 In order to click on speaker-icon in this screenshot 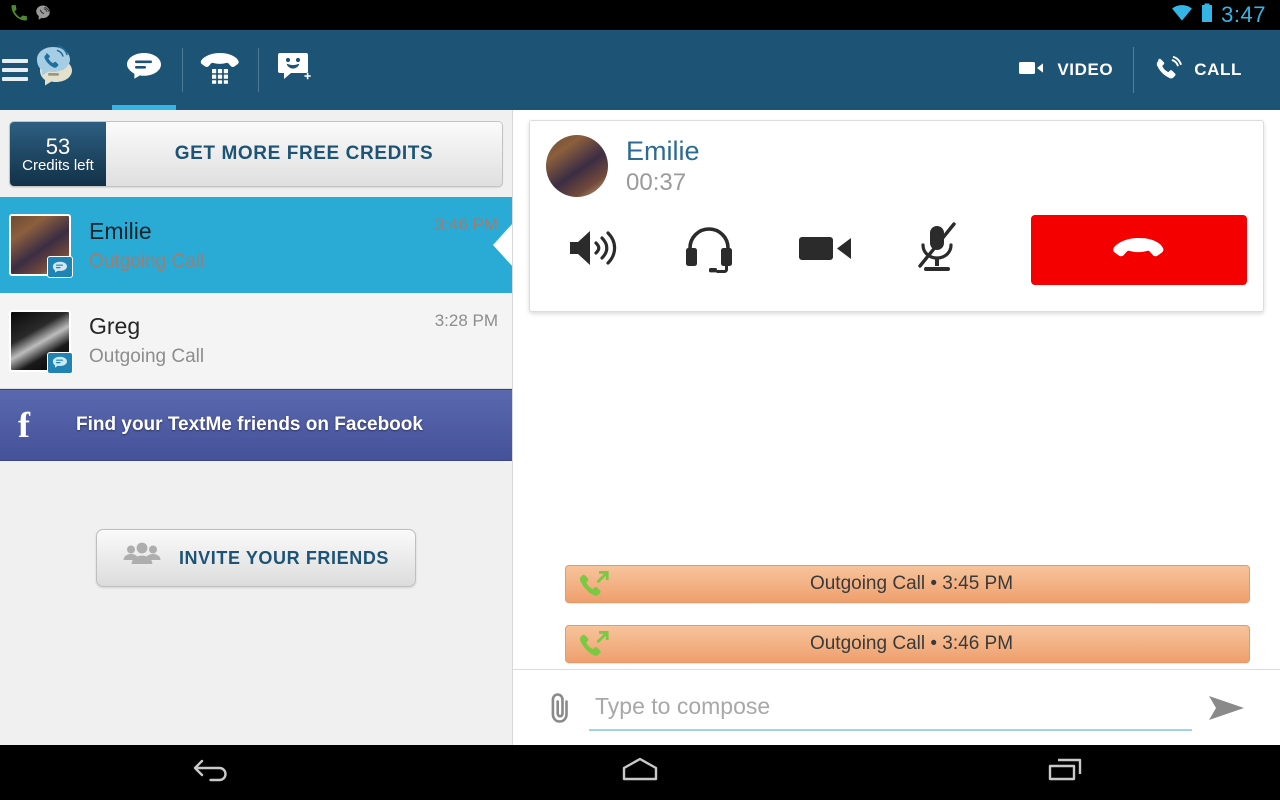, I will do `click(592, 250)`.